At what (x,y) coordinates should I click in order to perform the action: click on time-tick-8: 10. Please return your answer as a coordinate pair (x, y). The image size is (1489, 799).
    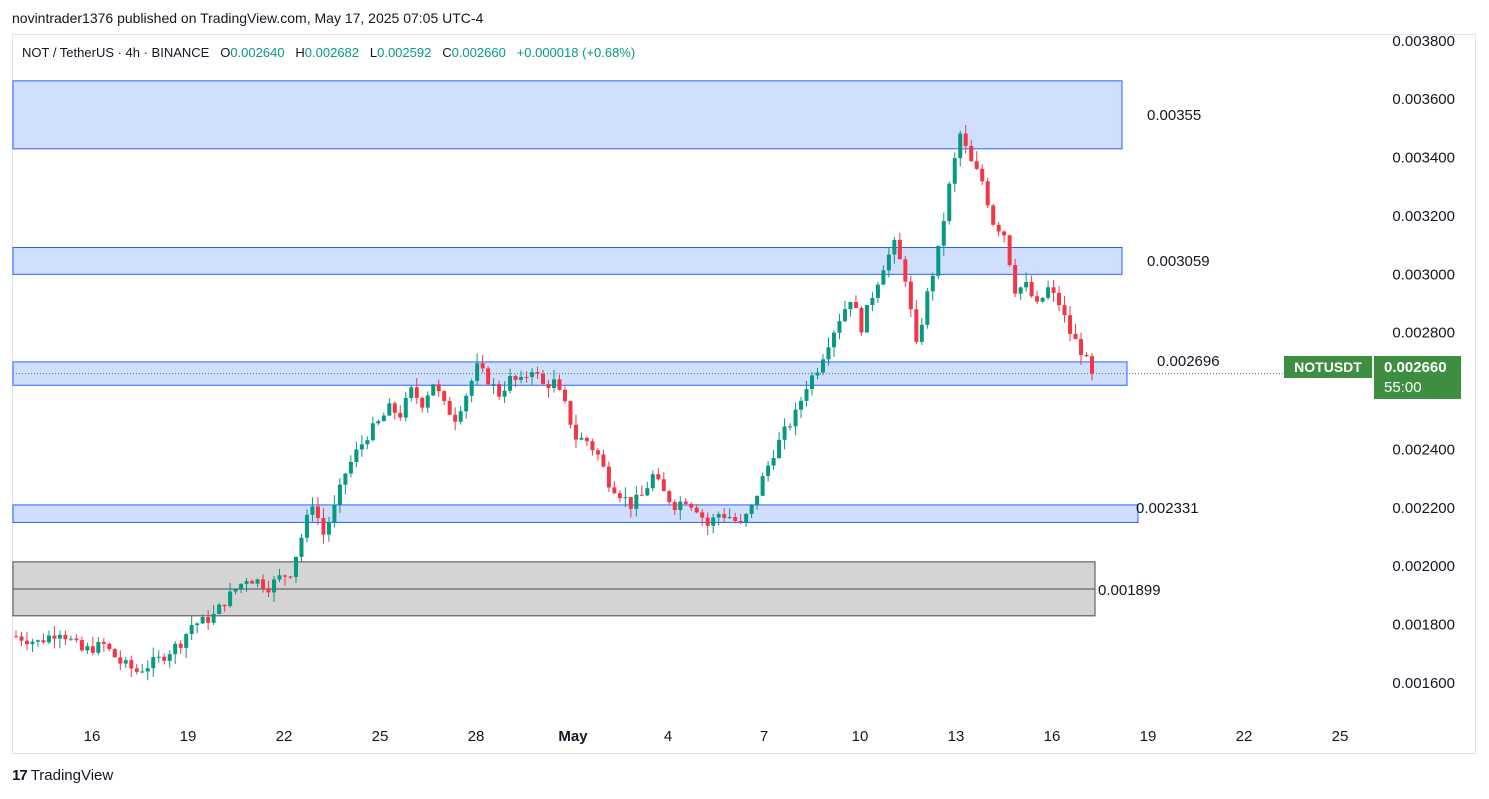
    Looking at the image, I should click on (860, 736).